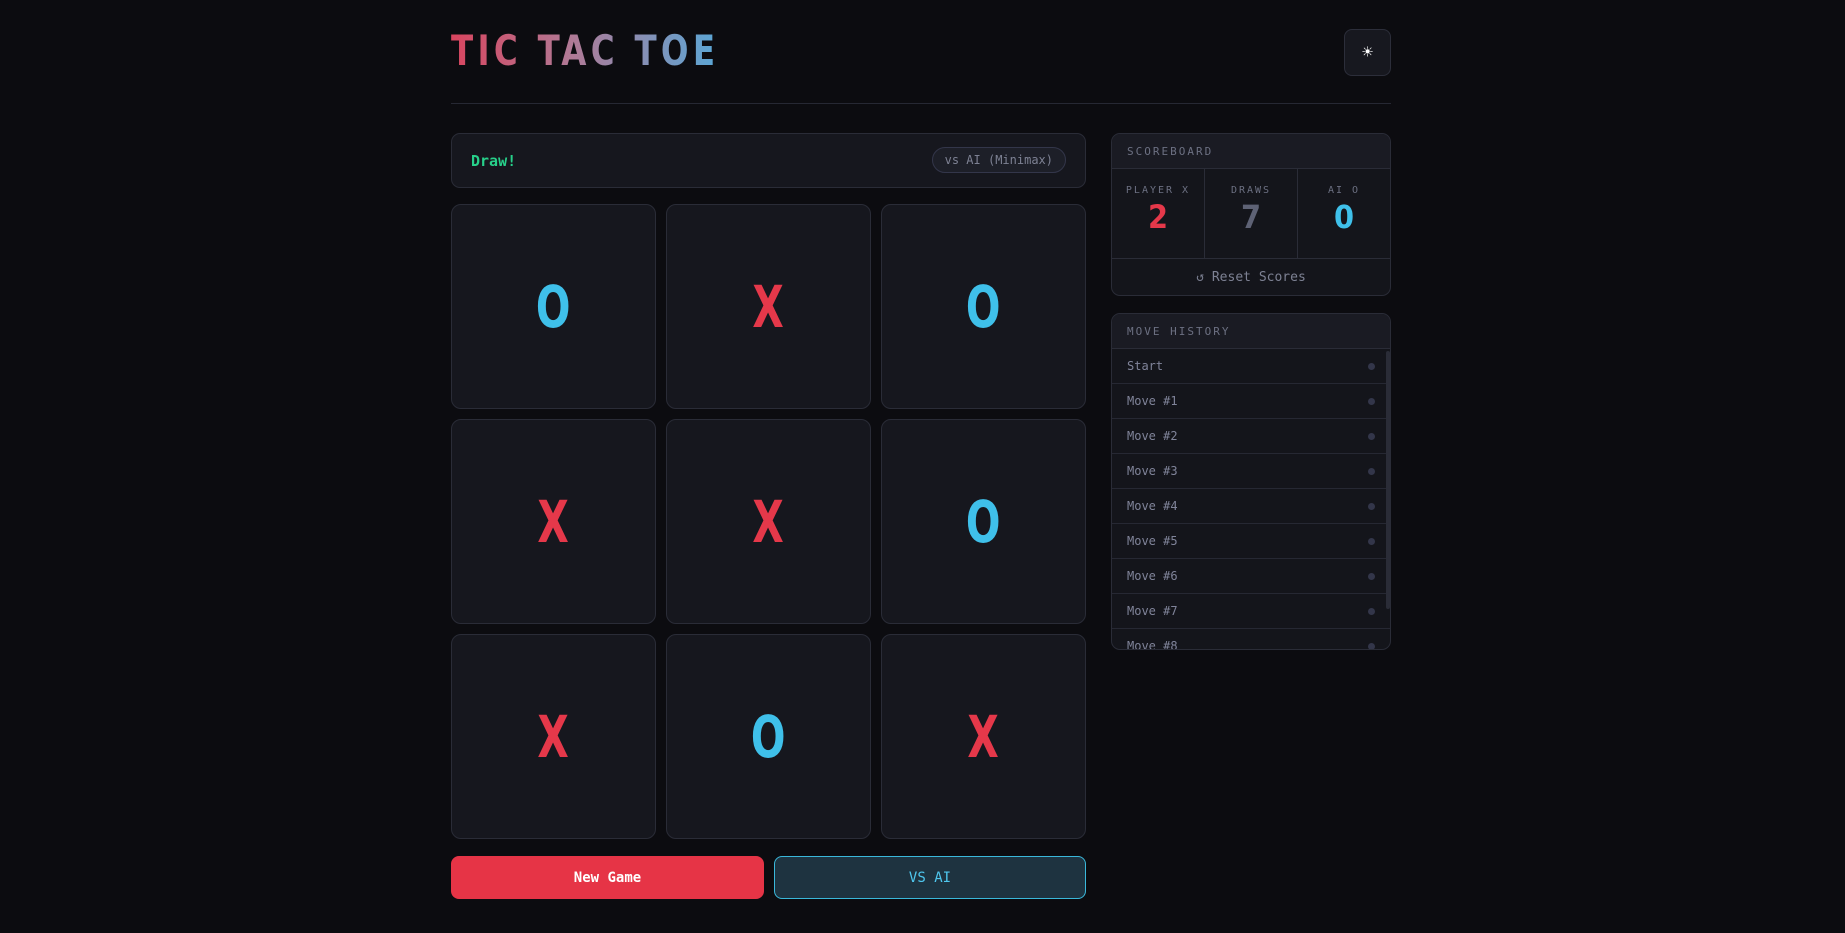 The width and height of the screenshot is (1845, 933). I want to click on board-cell-7: X, so click(553, 736).